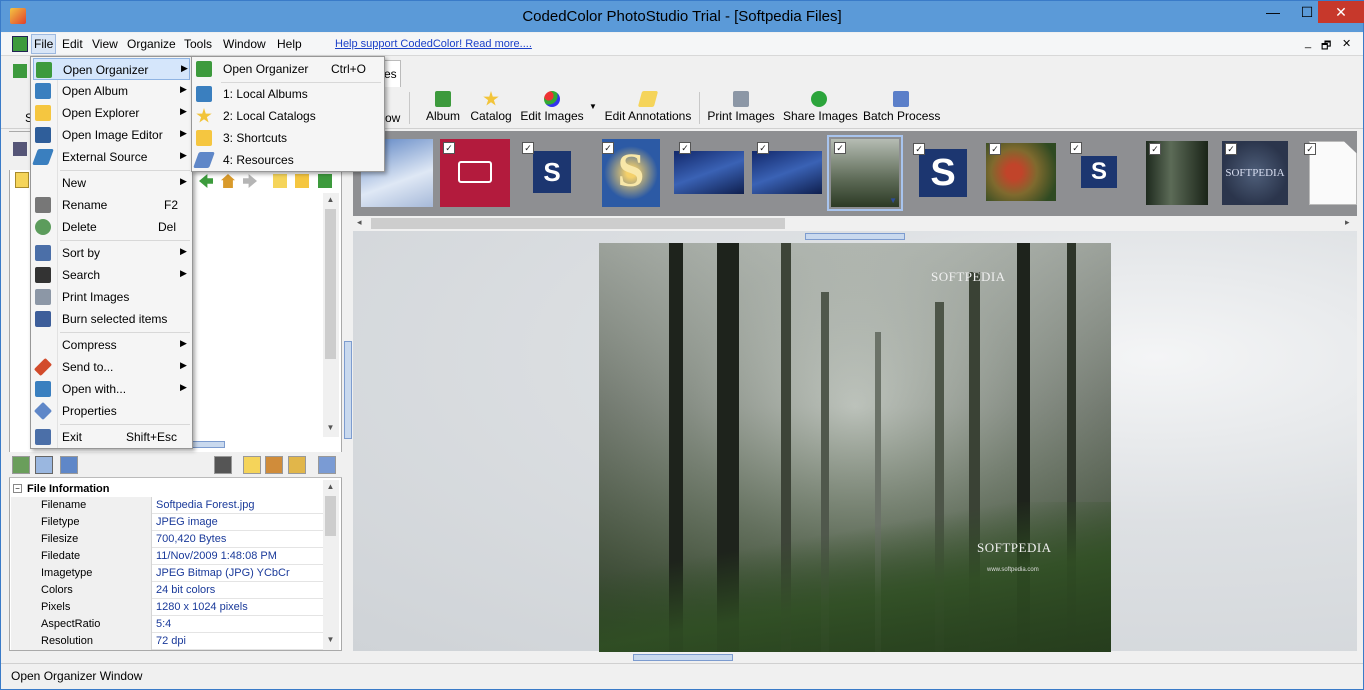 The height and width of the screenshot is (690, 1364). I want to click on menu-organize: Organize, so click(151, 44).